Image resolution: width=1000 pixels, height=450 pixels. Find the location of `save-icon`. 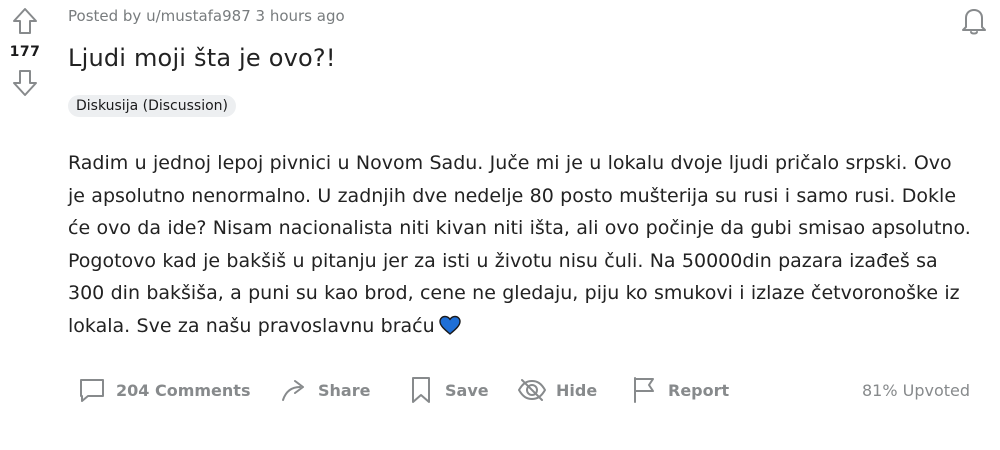

save-icon is located at coordinates (421, 390).